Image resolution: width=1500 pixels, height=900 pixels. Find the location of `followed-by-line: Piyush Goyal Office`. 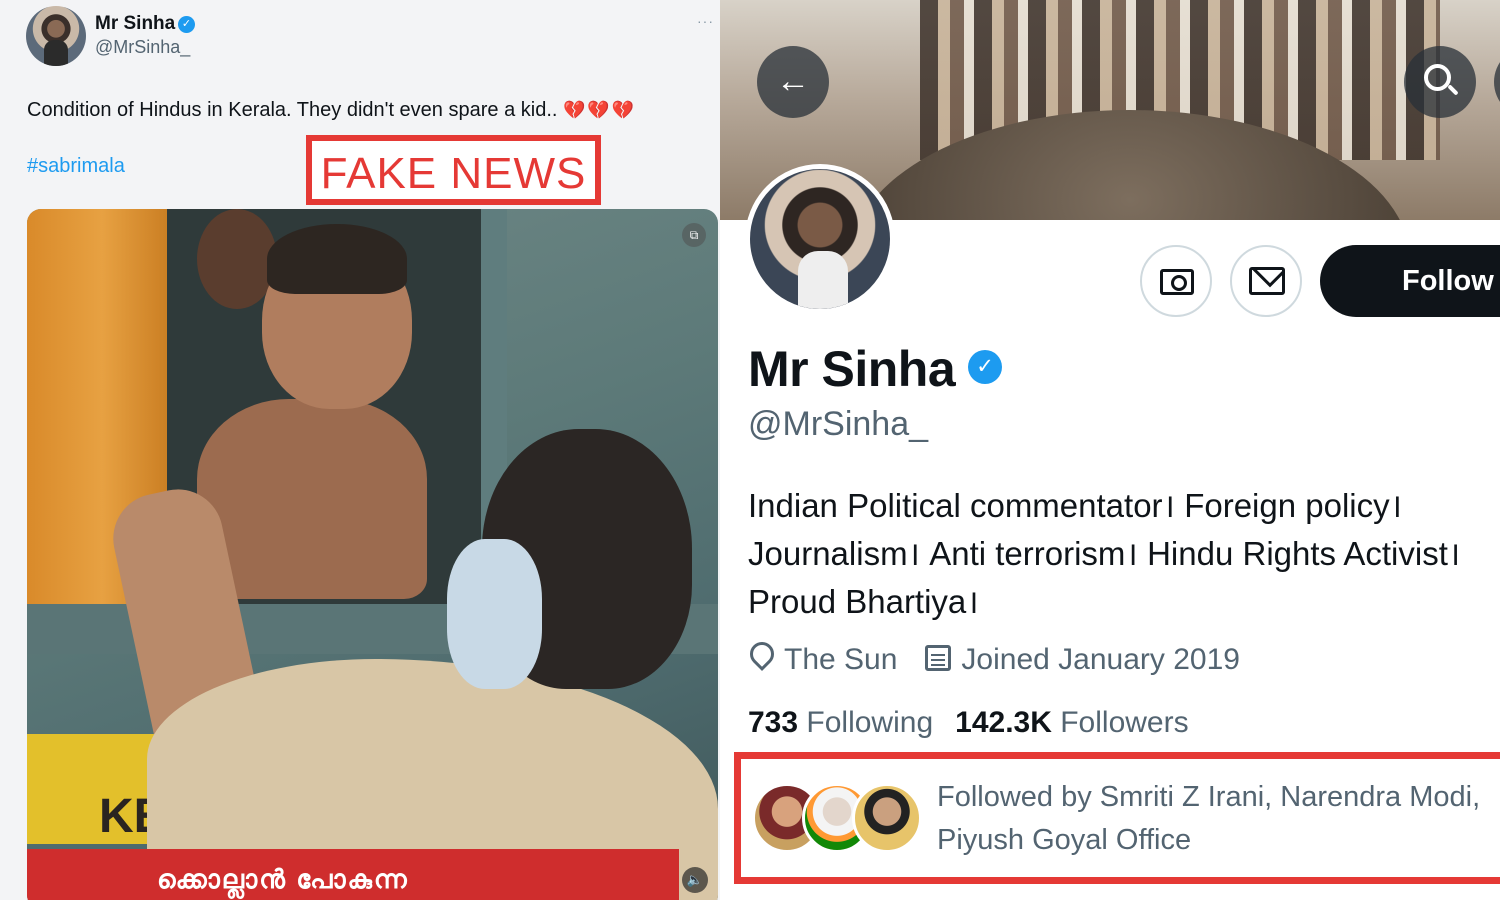

followed-by-line: Piyush Goyal Office is located at coordinates (1064, 840).